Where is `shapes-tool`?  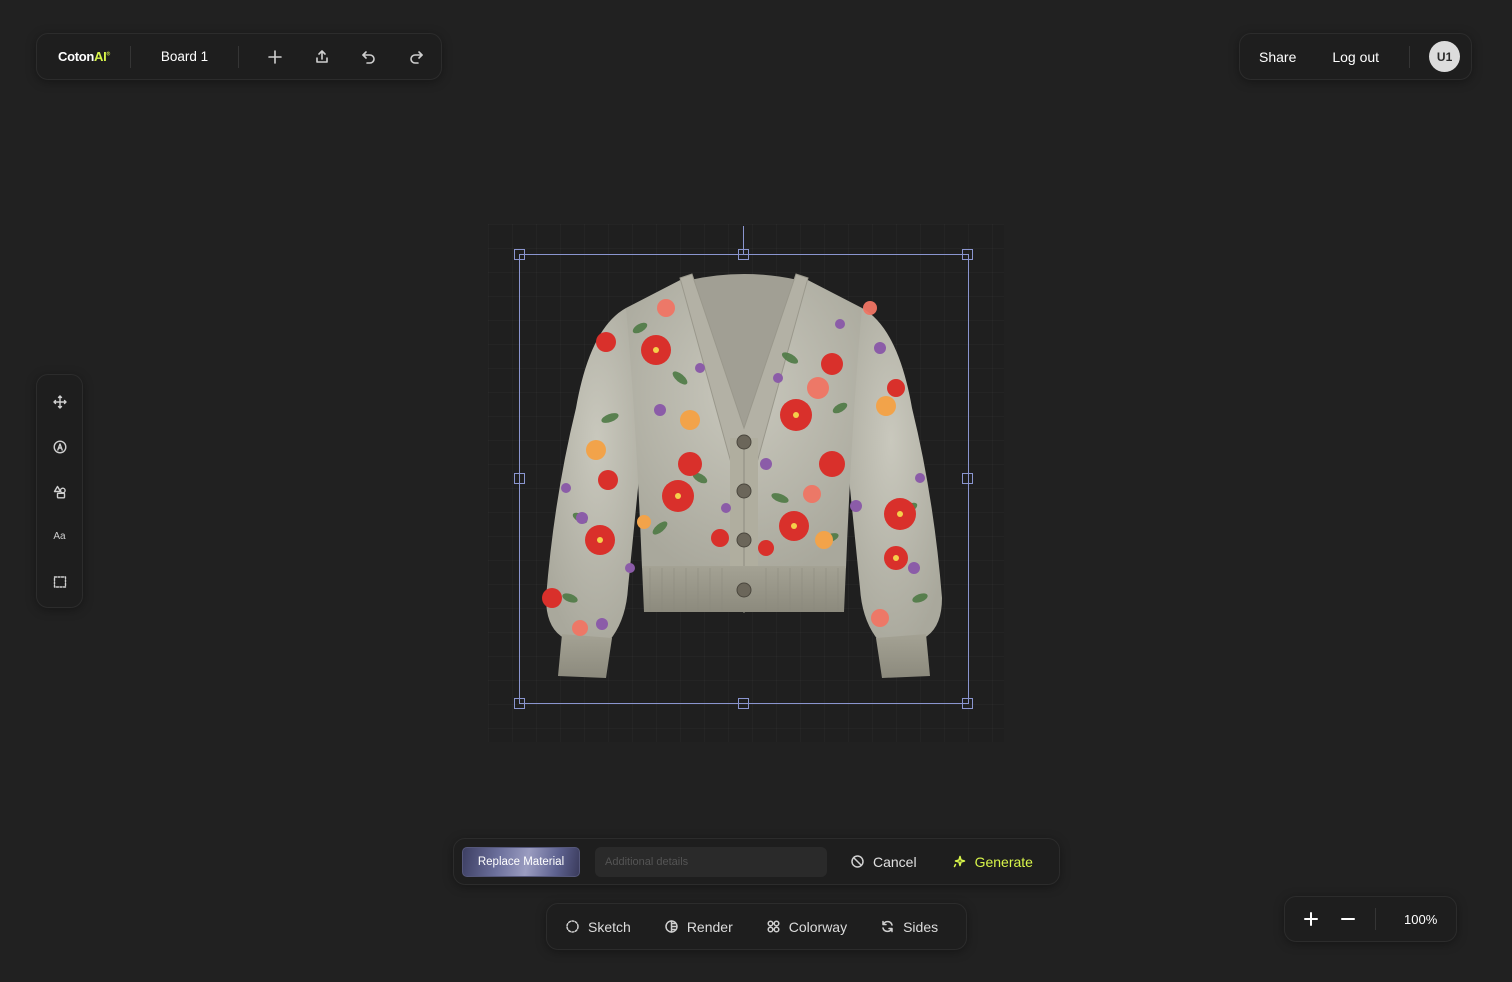 shapes-tool is located at coordinates (59, 491).